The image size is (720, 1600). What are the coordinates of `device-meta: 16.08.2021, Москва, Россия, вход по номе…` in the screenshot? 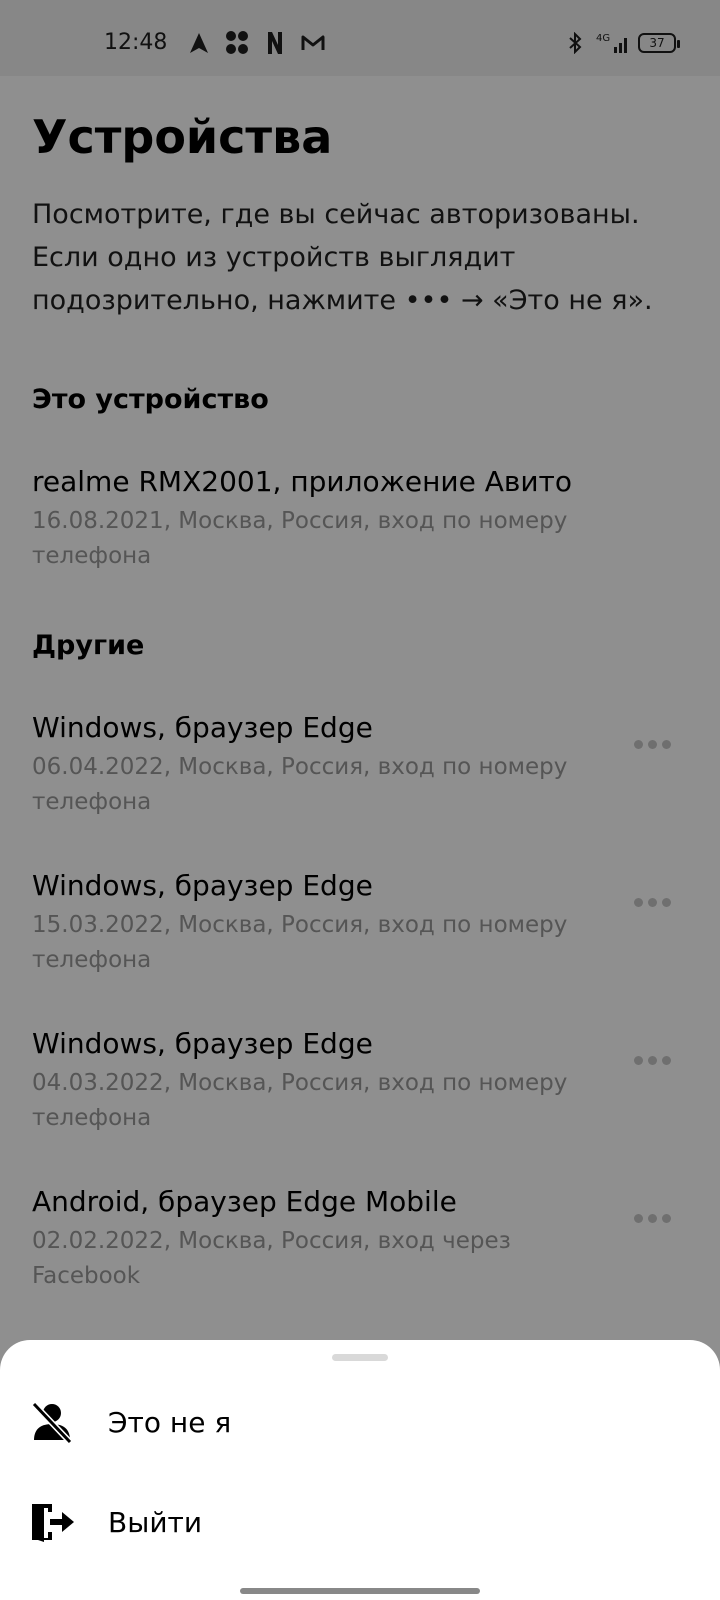 It's located at (300, 538).